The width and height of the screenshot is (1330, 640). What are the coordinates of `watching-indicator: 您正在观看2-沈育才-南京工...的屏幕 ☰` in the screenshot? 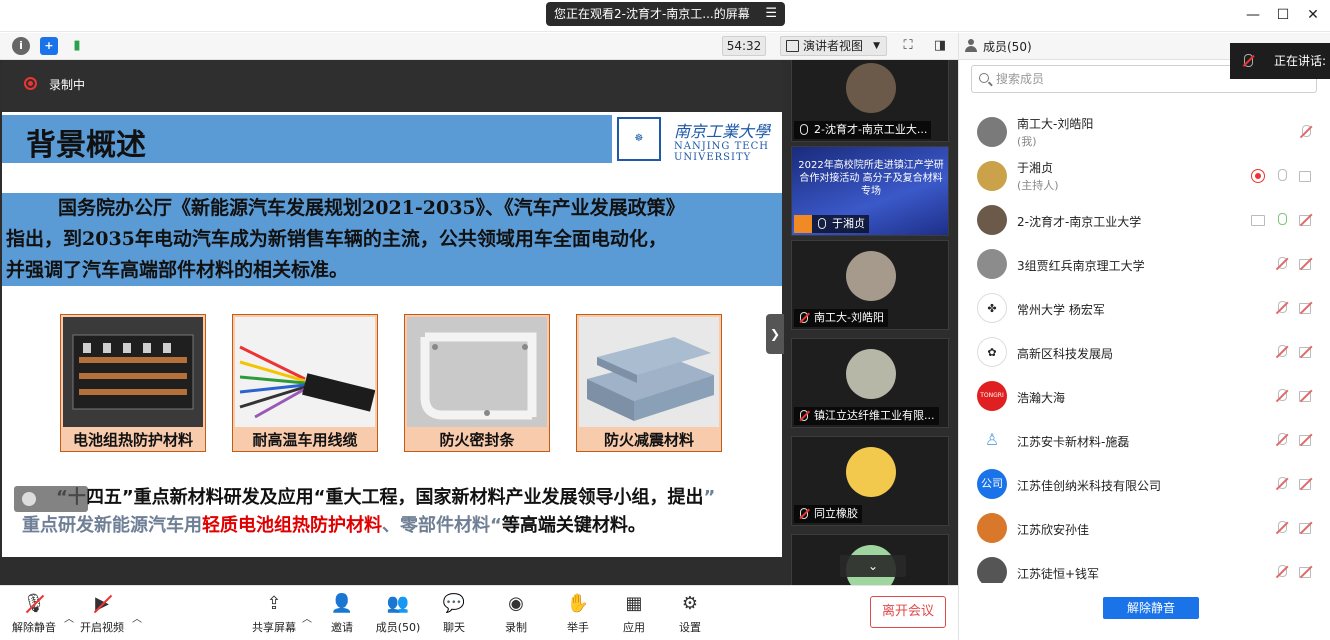 It's located at (665, 14).